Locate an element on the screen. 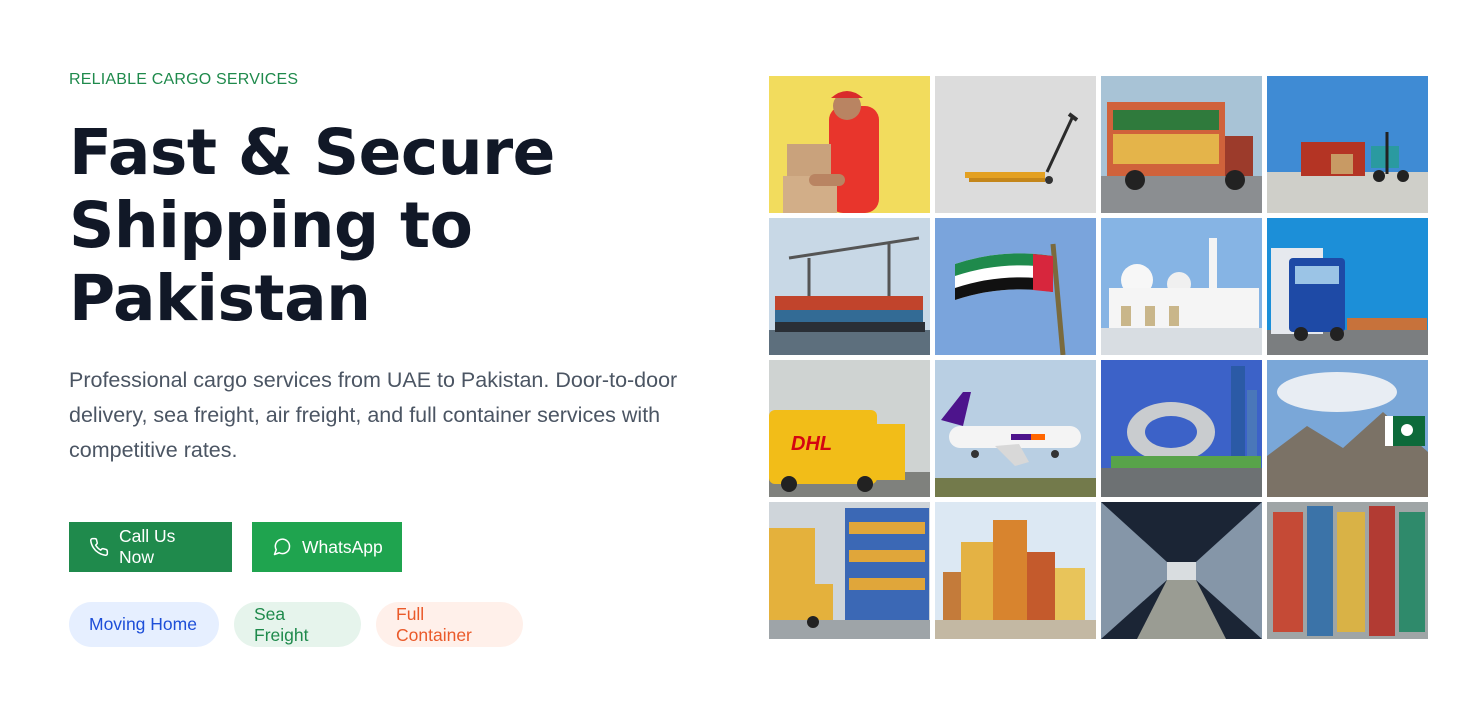  delivery-man-photo is located at coordinates (849, 144).